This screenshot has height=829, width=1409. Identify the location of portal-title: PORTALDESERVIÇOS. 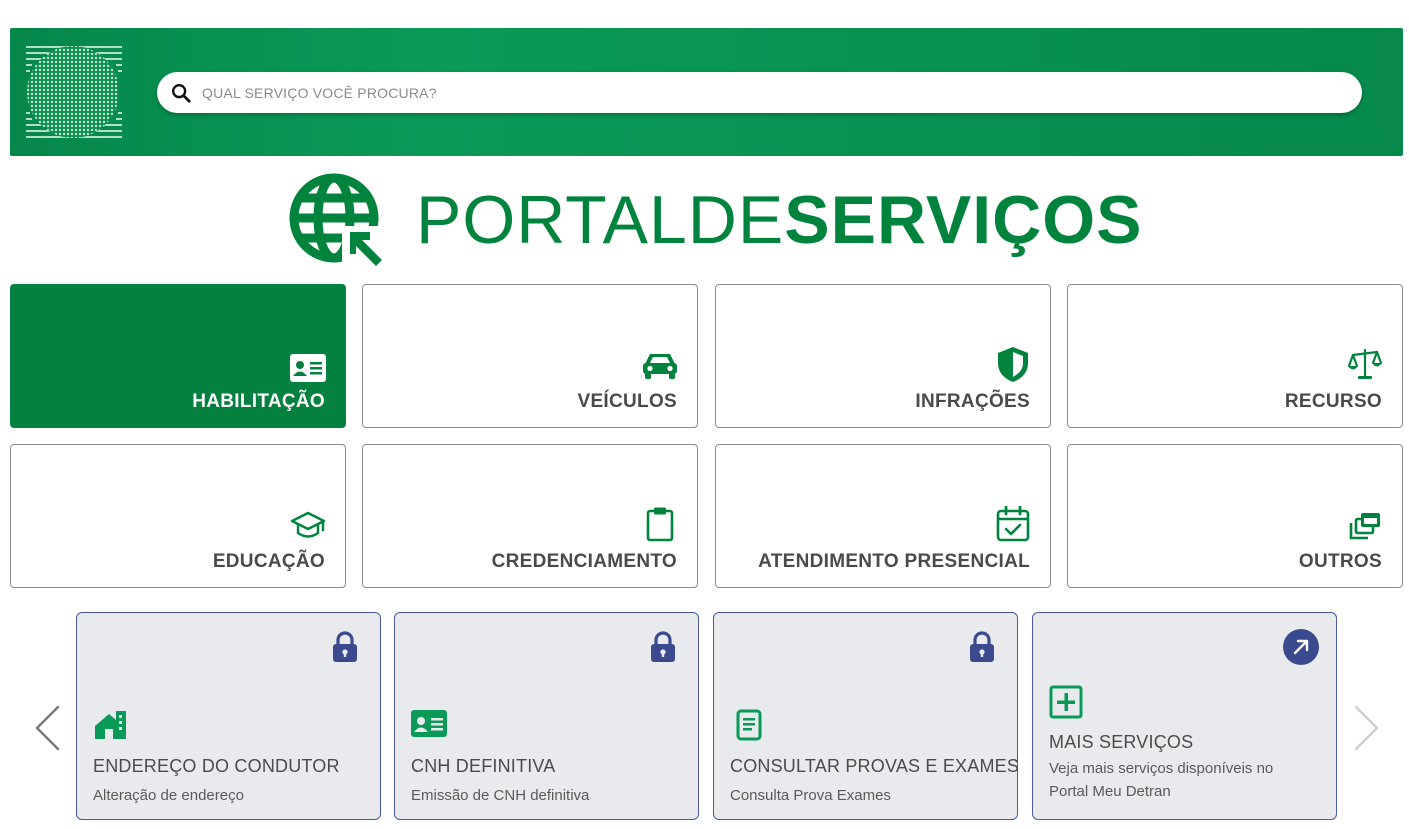
(779, 220).